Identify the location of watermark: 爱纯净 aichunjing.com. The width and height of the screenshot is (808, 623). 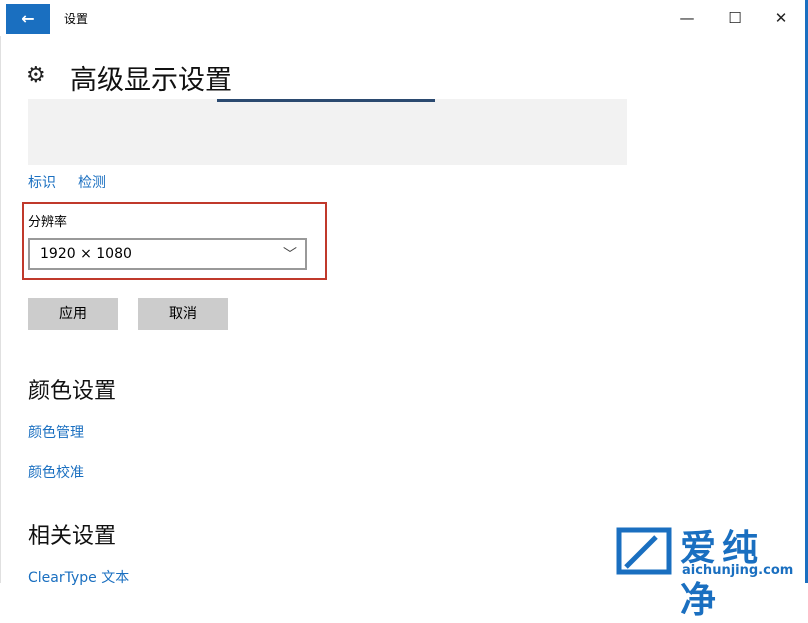
(707, 572).